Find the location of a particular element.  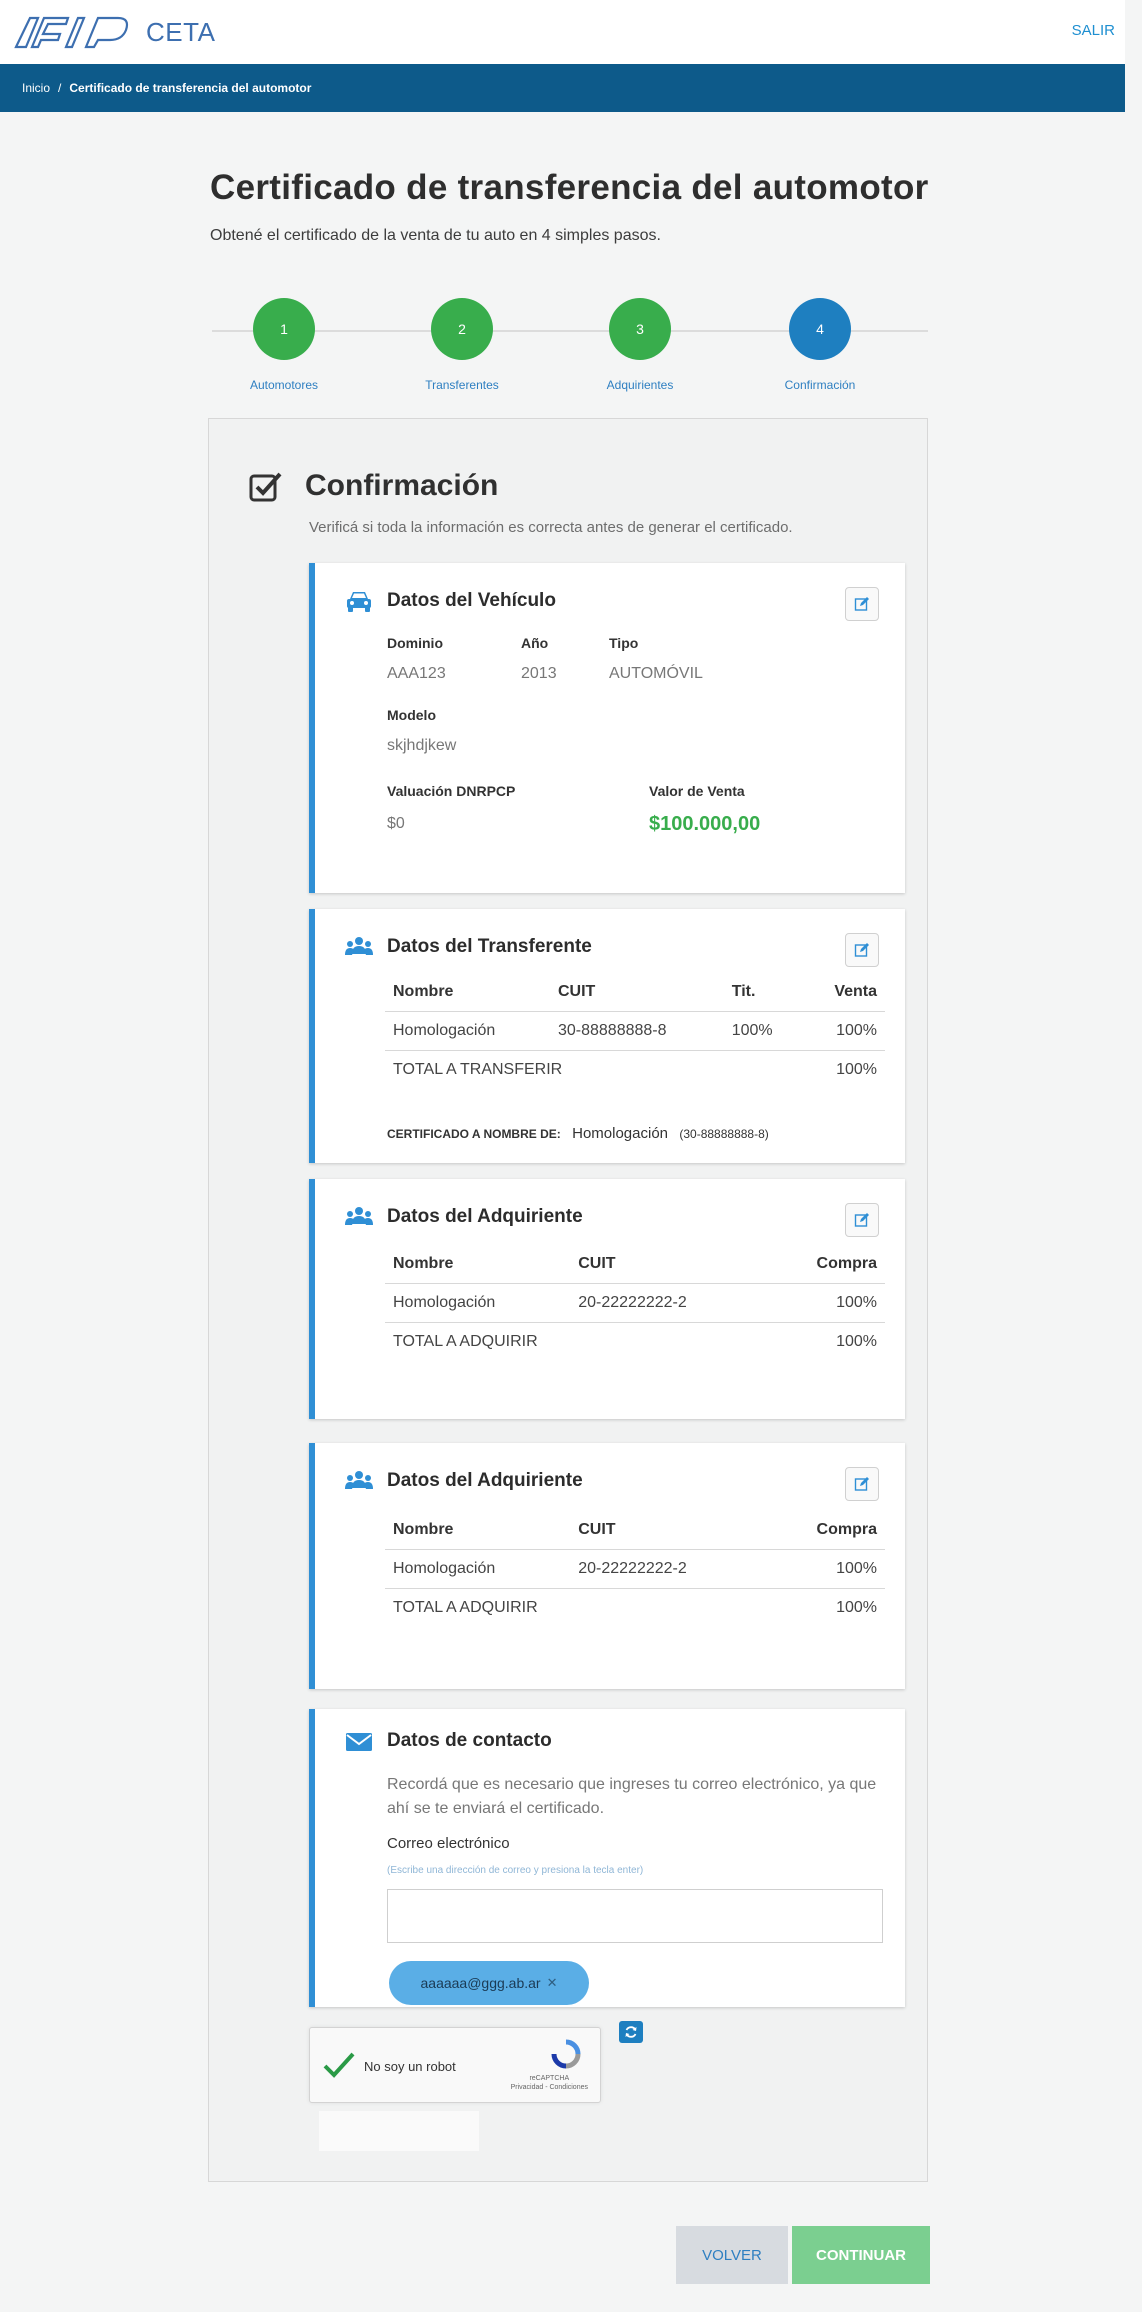

email-chip-label: aaaaaa@ggg.ab.ar is located at coordinates (480, 1983).